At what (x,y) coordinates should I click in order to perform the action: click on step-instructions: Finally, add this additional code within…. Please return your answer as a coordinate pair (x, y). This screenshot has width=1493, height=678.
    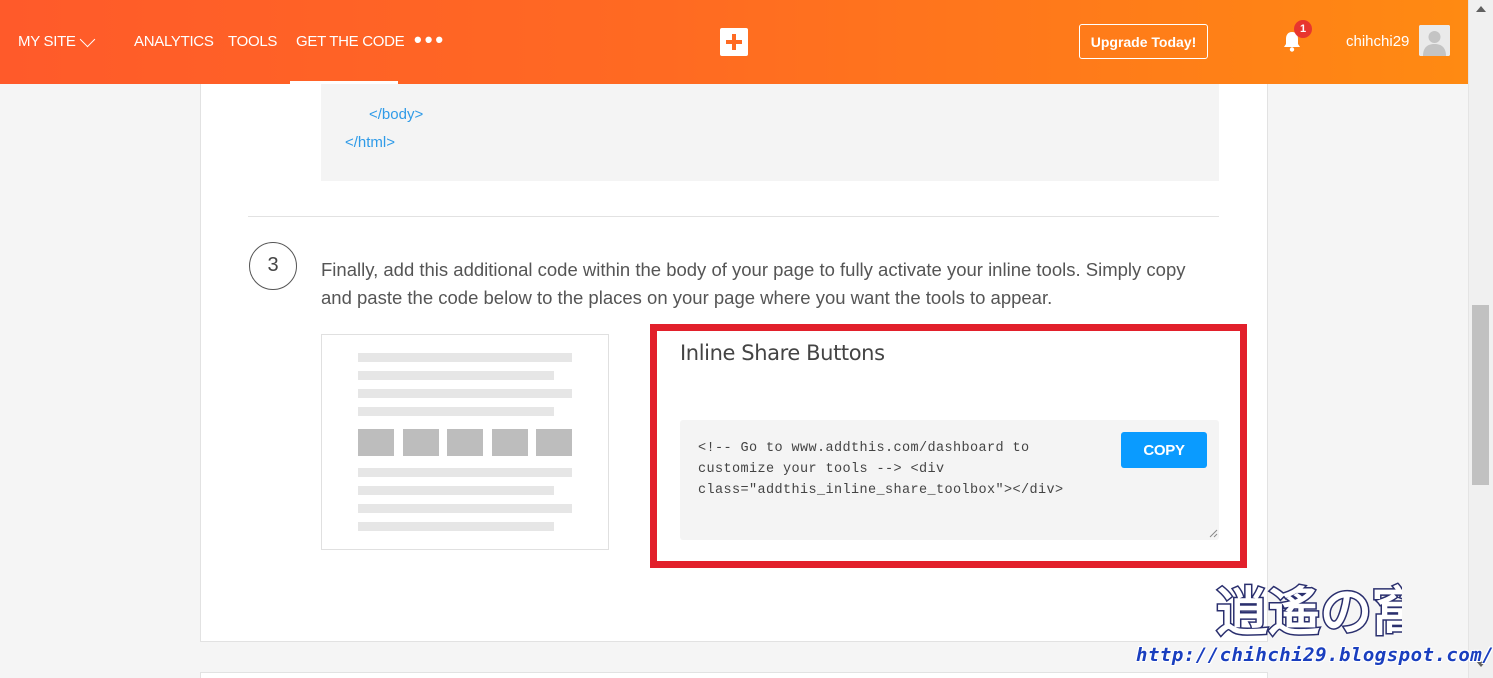
    Looking at the image, I should click on (753, 283).